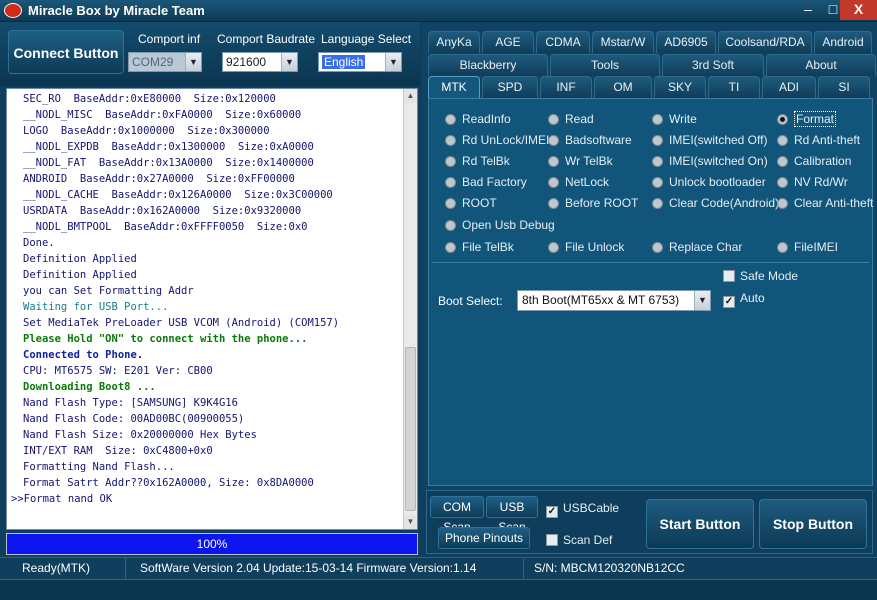 Image resolution: width=877 pixels, height=600 pixels. I want to click on safe-mode-checkbox: Safe Mode, so click(760, 276).